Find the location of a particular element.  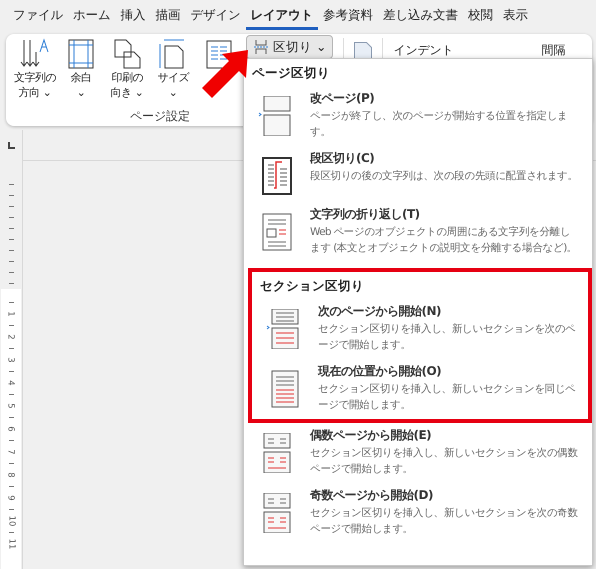

breaks-icon is located at coordinates (261, 47).